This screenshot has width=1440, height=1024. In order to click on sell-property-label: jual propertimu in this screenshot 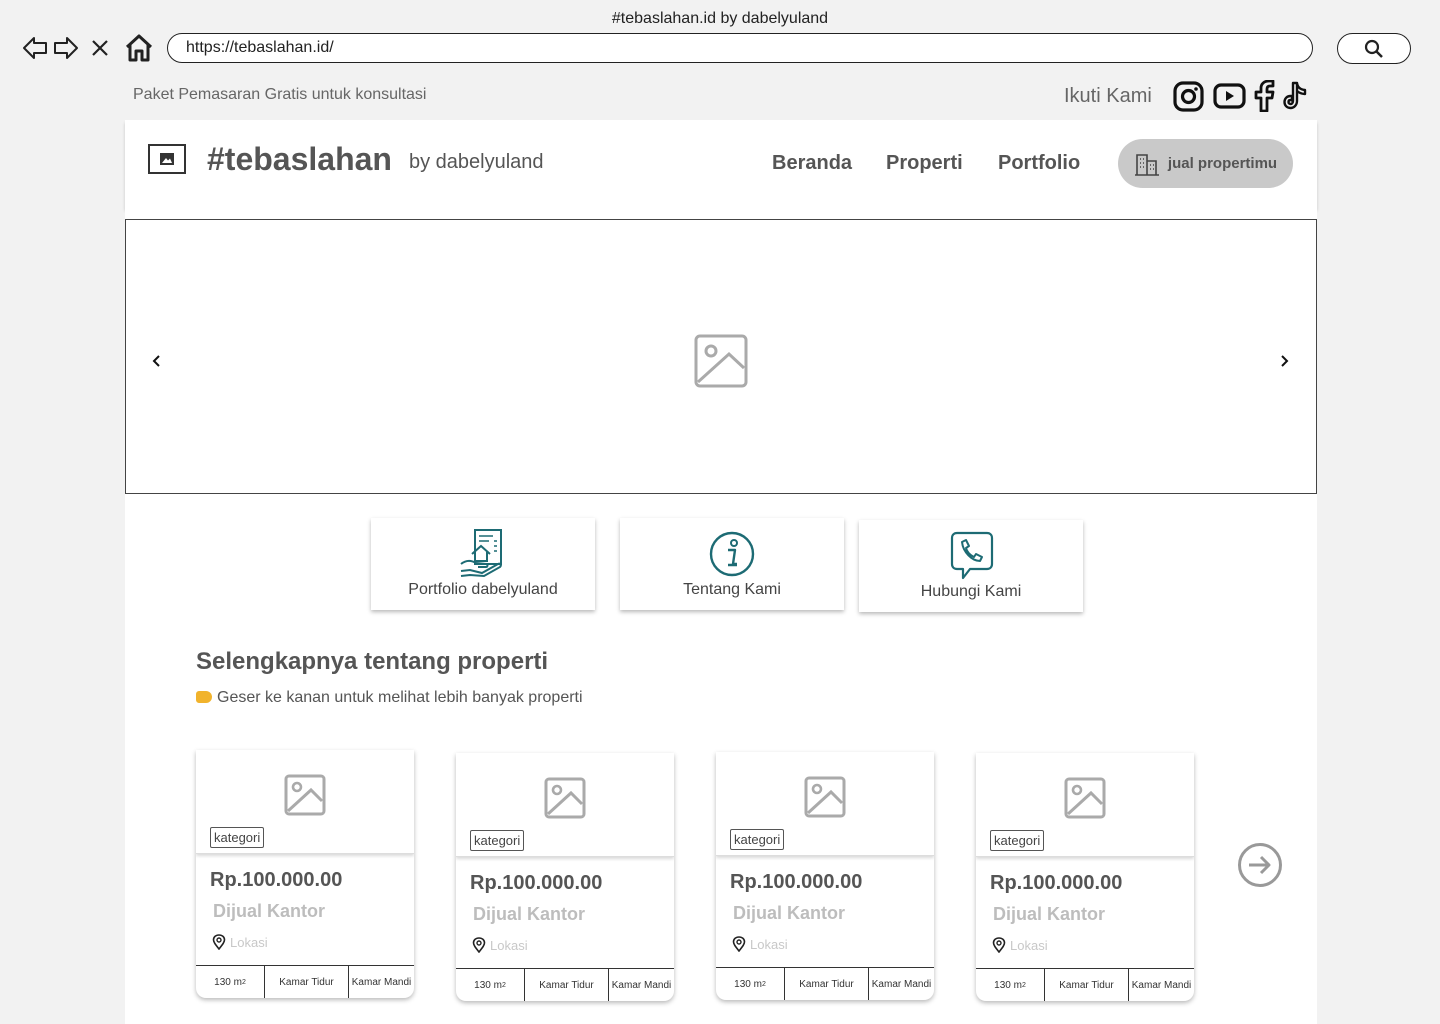, I will do `click(1222, 163)`.